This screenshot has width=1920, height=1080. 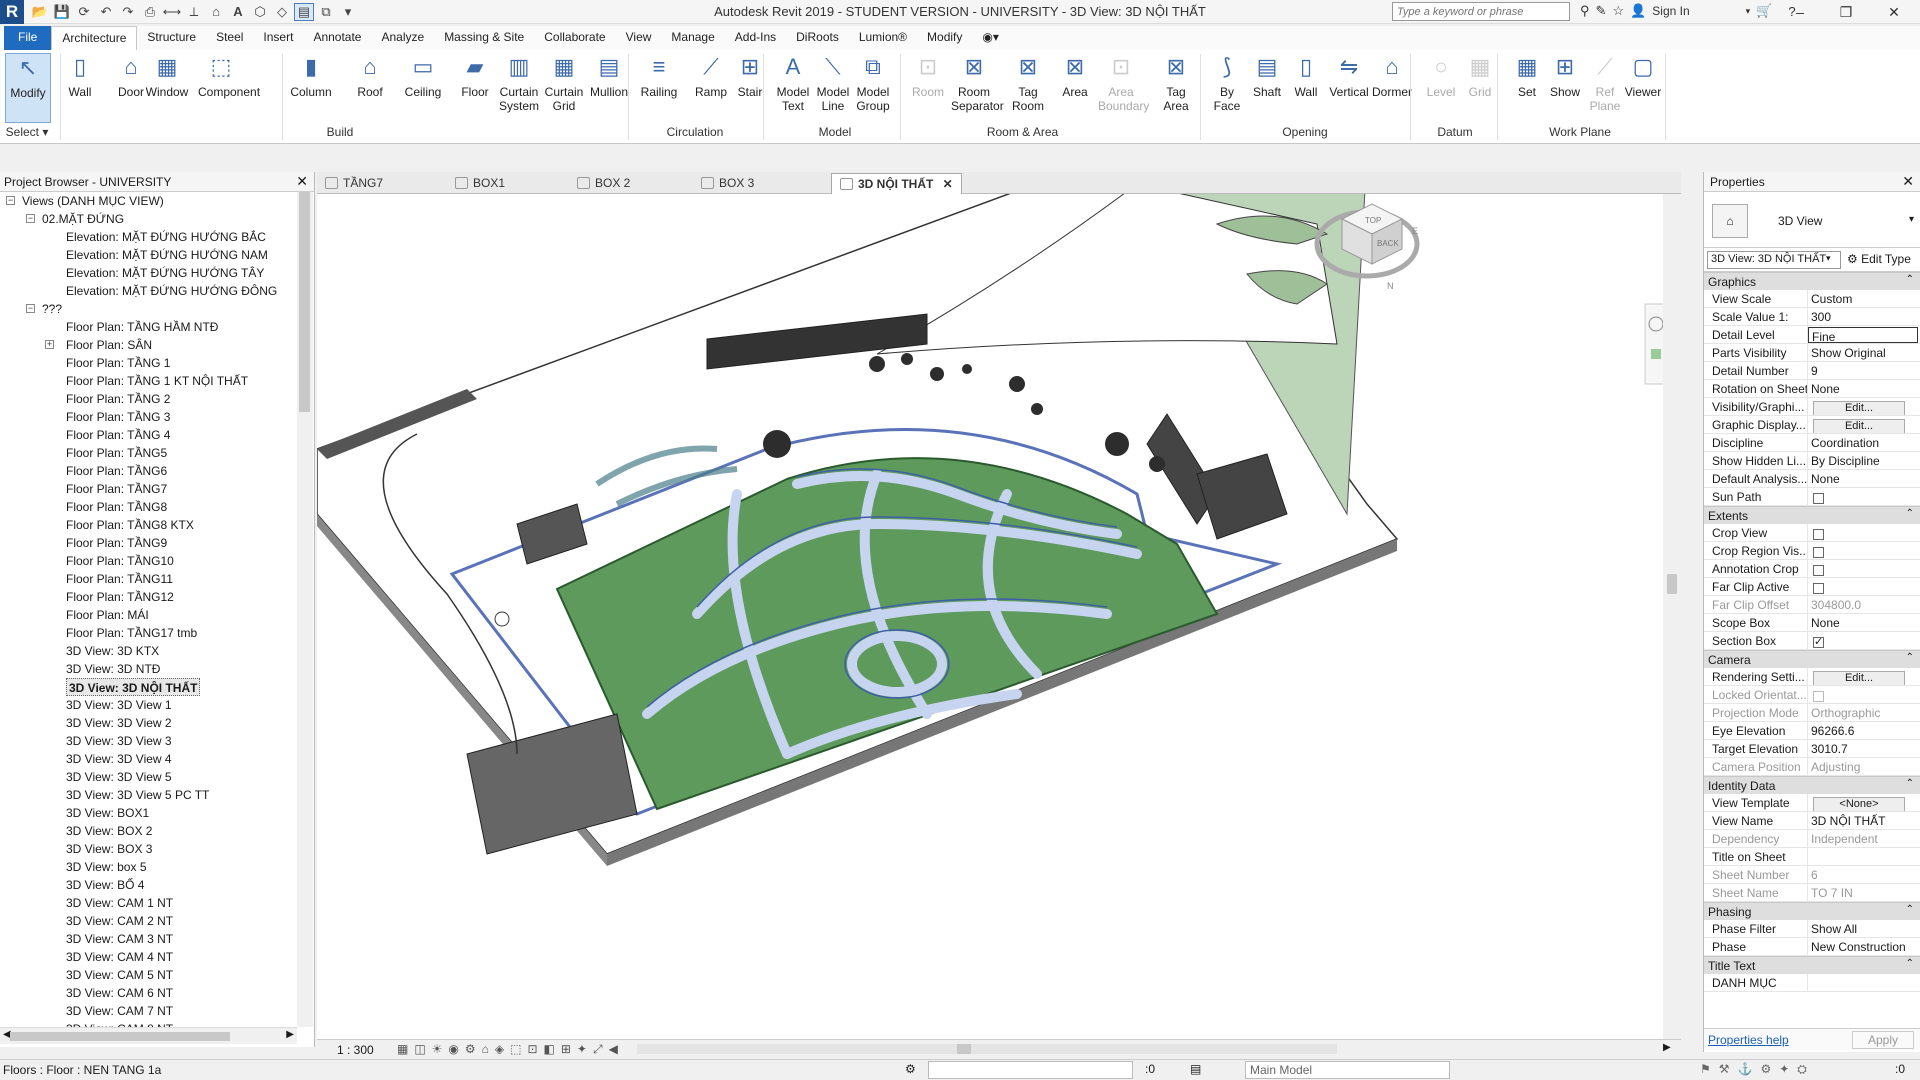 What do you see at coordinates (304, 11) in the screenshot?
I see `thin-lines-icon: ▤` at bounding box center [304, 11].